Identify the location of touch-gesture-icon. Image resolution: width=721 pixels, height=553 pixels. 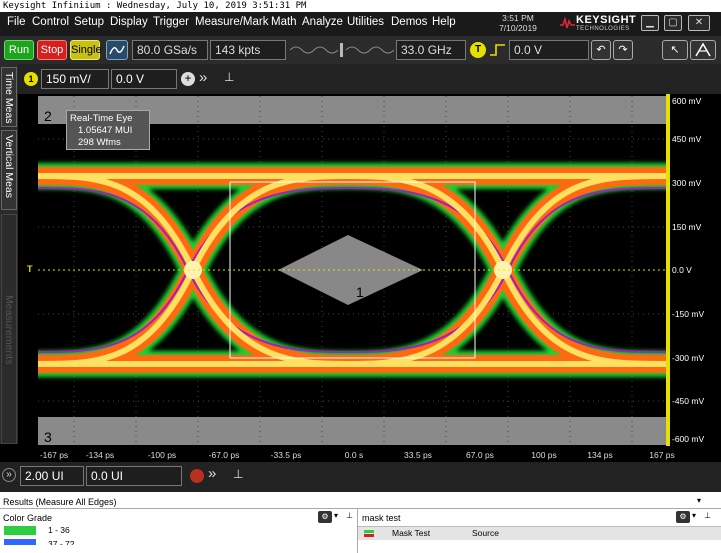
(703, 49).